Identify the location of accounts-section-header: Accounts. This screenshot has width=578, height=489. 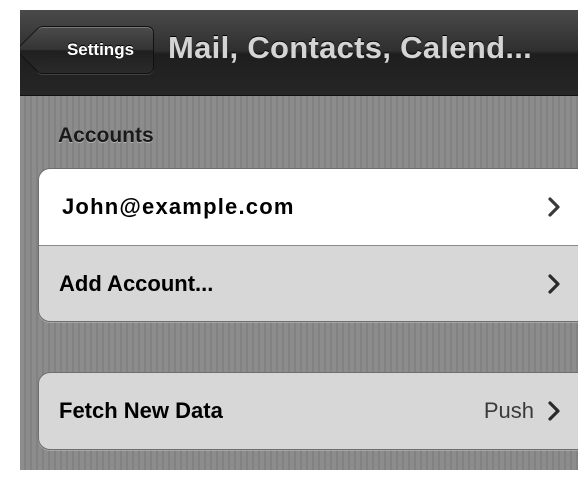
(106, 135).